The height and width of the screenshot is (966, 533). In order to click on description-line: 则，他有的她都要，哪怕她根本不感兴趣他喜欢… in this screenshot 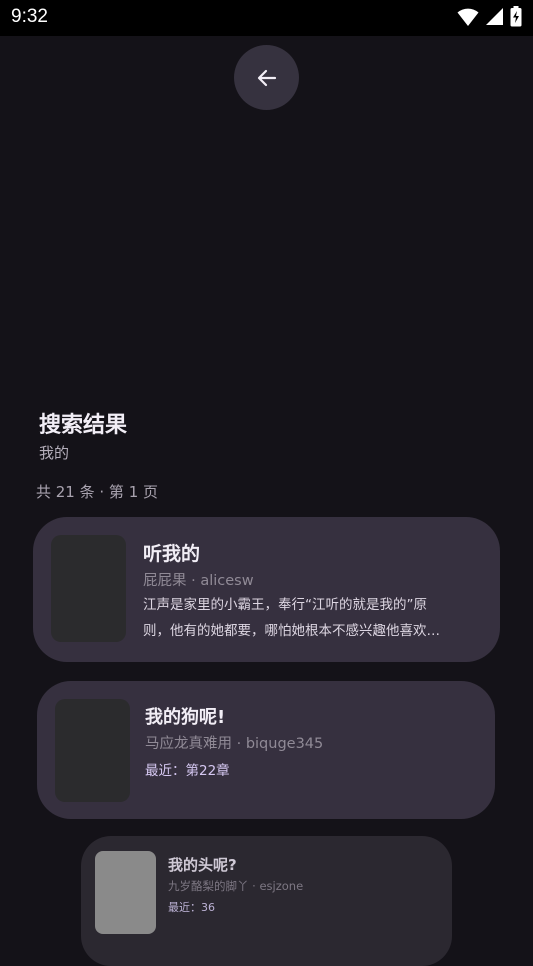, I will do `click(291, 631)`.